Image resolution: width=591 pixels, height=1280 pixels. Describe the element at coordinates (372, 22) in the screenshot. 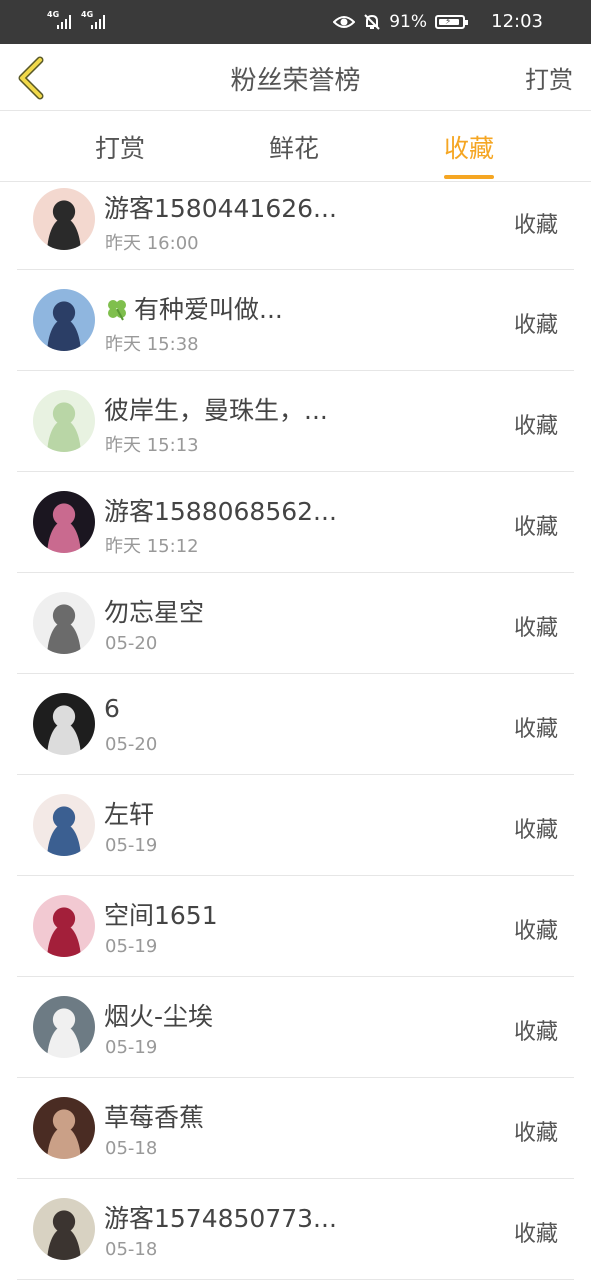

I see `mute-bell-icon` at that location.